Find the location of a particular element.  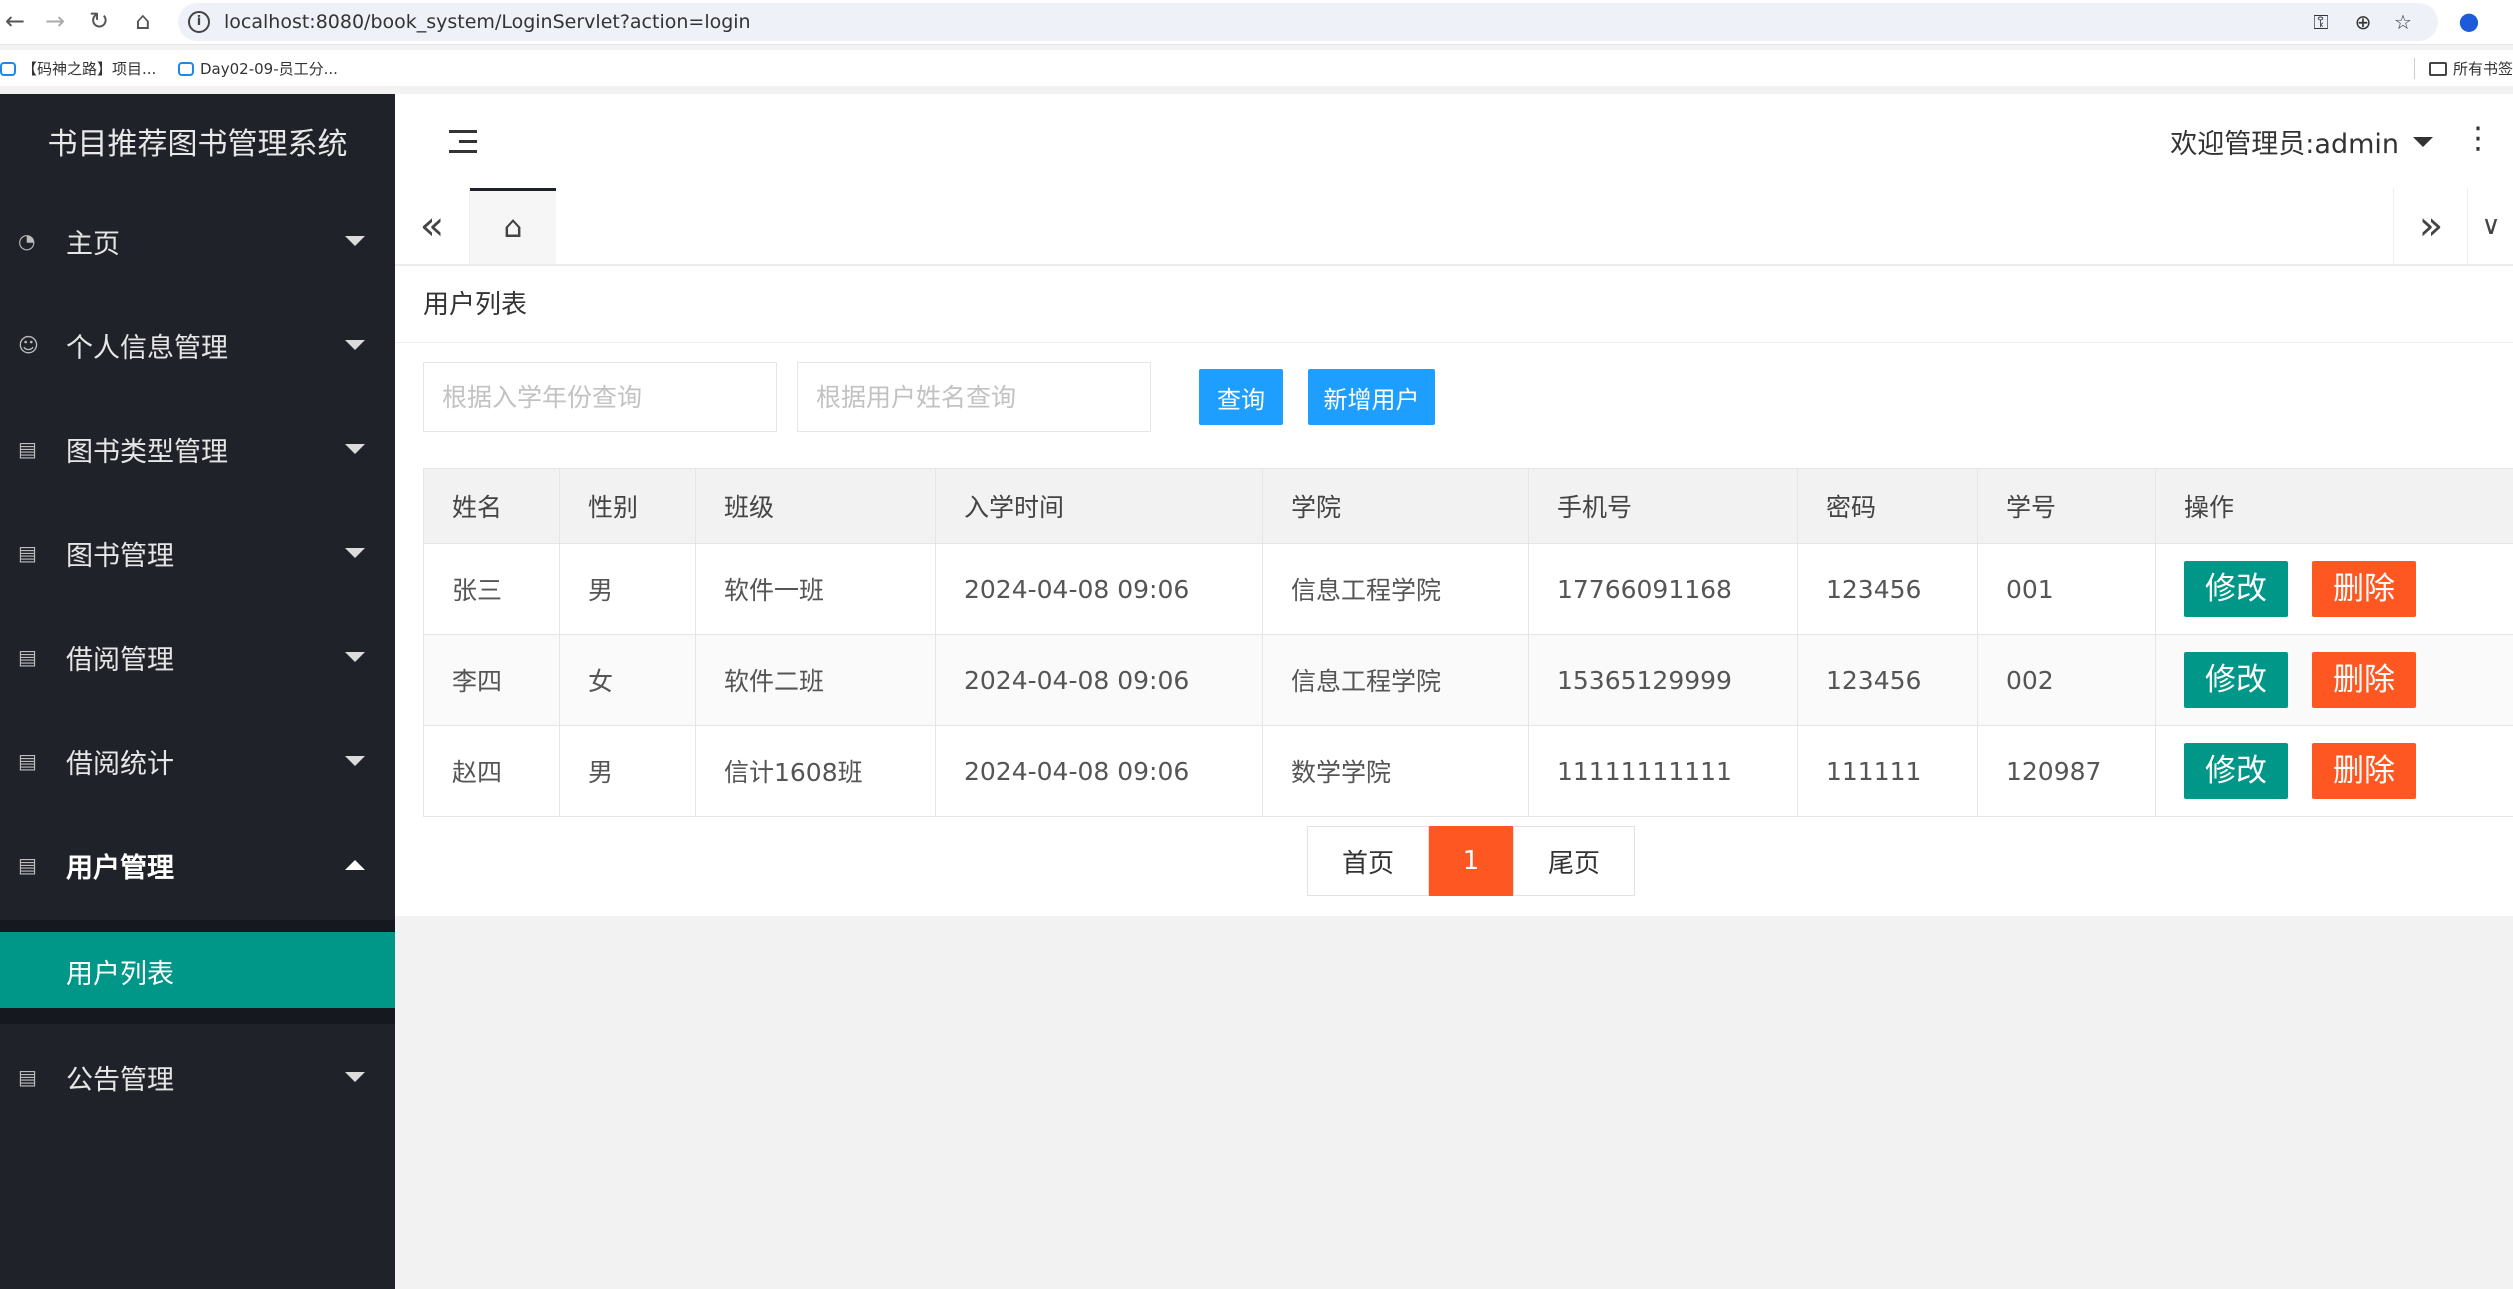

cell-student-id: 002 is located at coordinates (2066, 680).